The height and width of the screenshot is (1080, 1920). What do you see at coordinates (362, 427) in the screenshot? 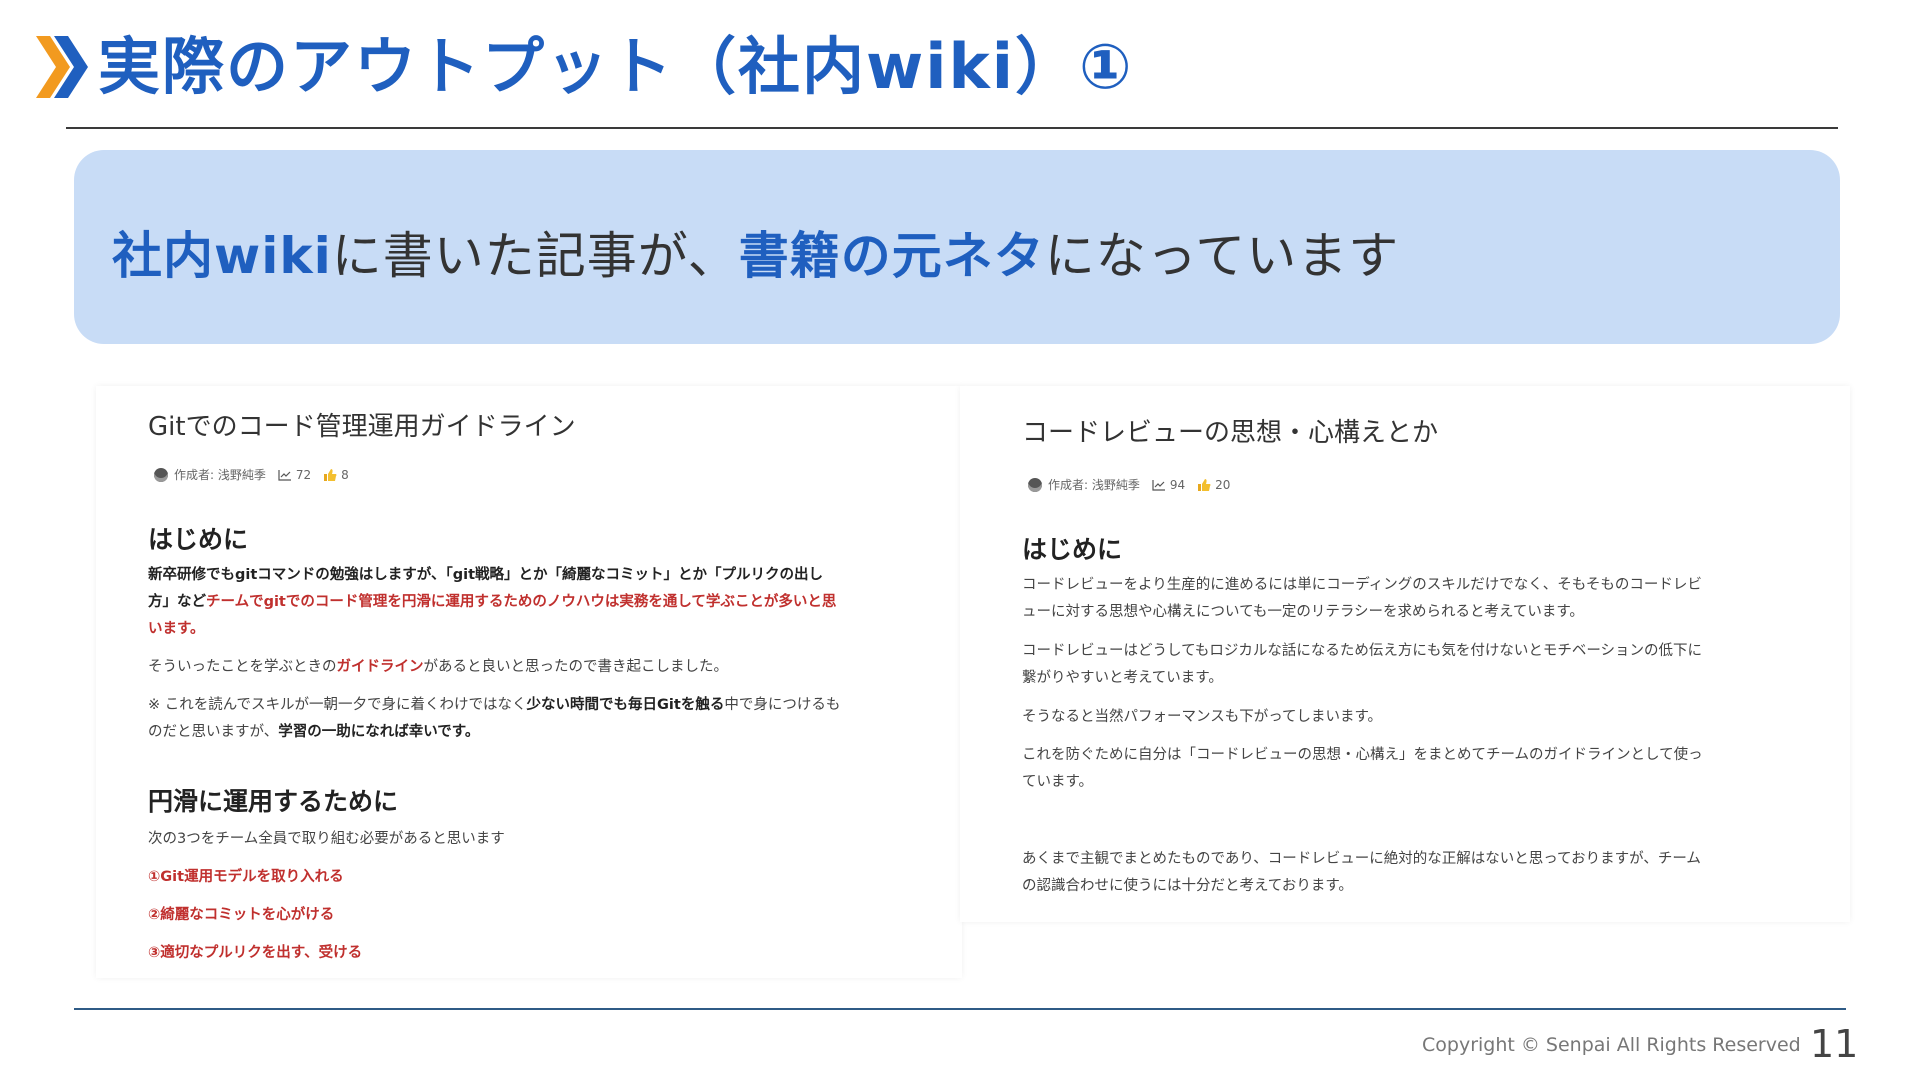
I see `article-title: Gitでのコード管理運用ガイドライン` at bounding box center [362, 427].